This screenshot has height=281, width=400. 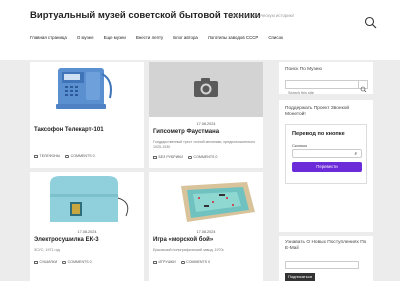 I want to click on widget-title: Узнавать О Новых Поступлениях По E-Mail, so click(x=326, y=245).